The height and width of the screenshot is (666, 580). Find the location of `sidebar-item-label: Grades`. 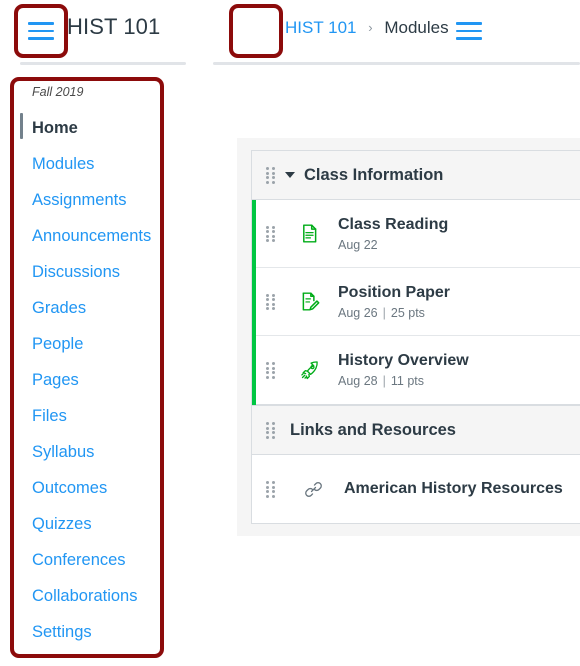

sidebar-item-label: Grades is located at coordinates (59, 308).